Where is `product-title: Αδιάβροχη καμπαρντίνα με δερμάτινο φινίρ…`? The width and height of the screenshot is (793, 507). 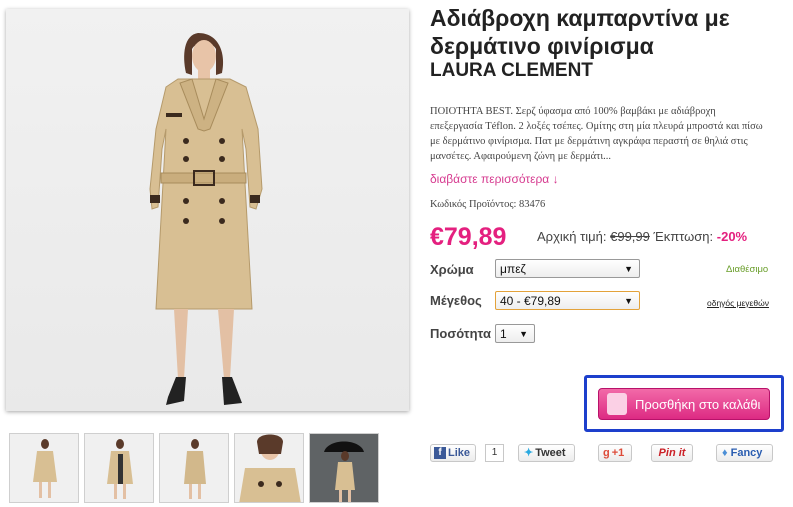 product-title: Αδιάβροχη καμπαρντίνα με δερμάτινο φινίρ… is located at coordinates (580, 32).